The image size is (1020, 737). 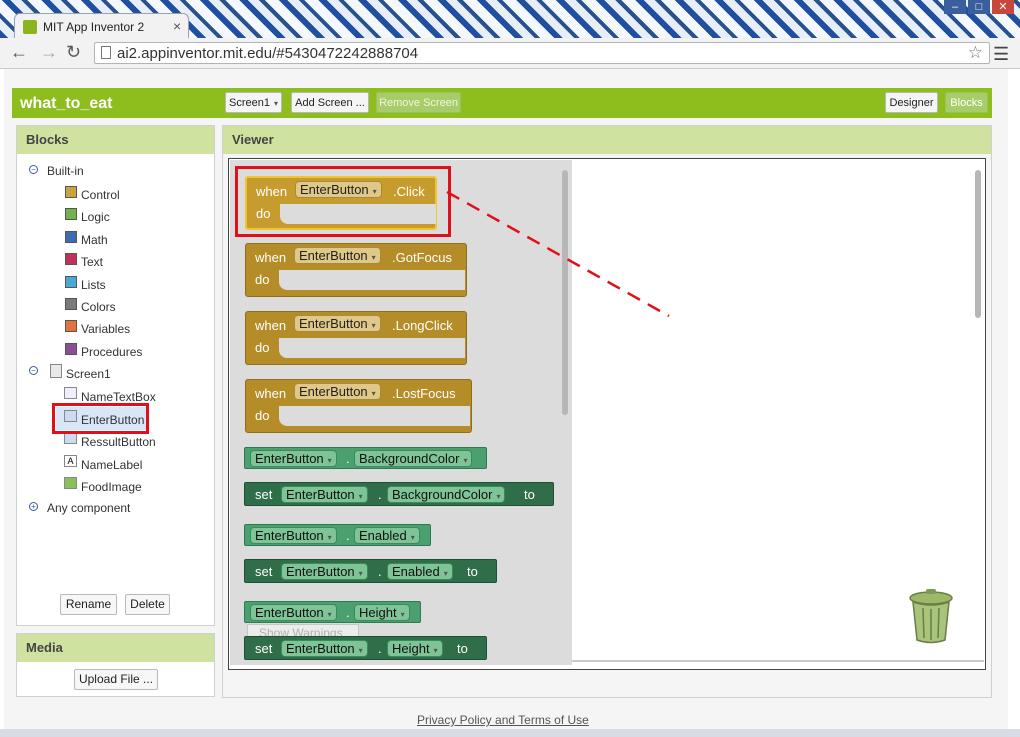 I want to click on screen-label: Screen1, so click(x=88, y=374).